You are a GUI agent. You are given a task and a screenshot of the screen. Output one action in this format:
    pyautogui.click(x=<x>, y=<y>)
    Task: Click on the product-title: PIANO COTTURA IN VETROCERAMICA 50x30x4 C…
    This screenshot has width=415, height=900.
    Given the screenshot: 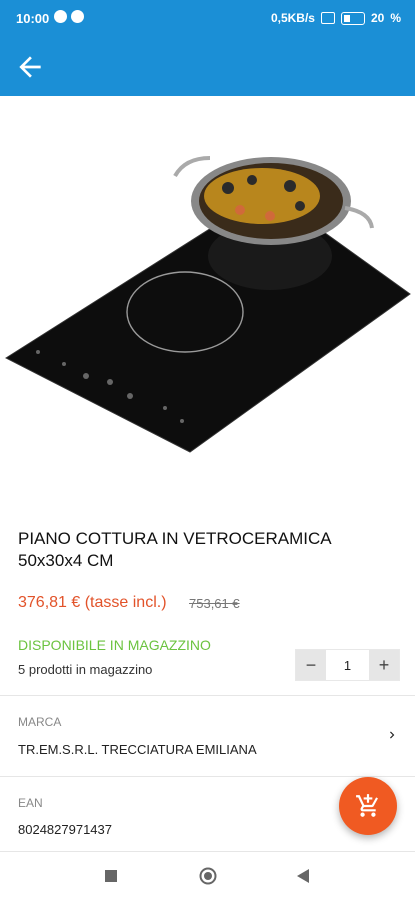 What is the action you would take?
    pyautogui.click(x=174, y=549)
    